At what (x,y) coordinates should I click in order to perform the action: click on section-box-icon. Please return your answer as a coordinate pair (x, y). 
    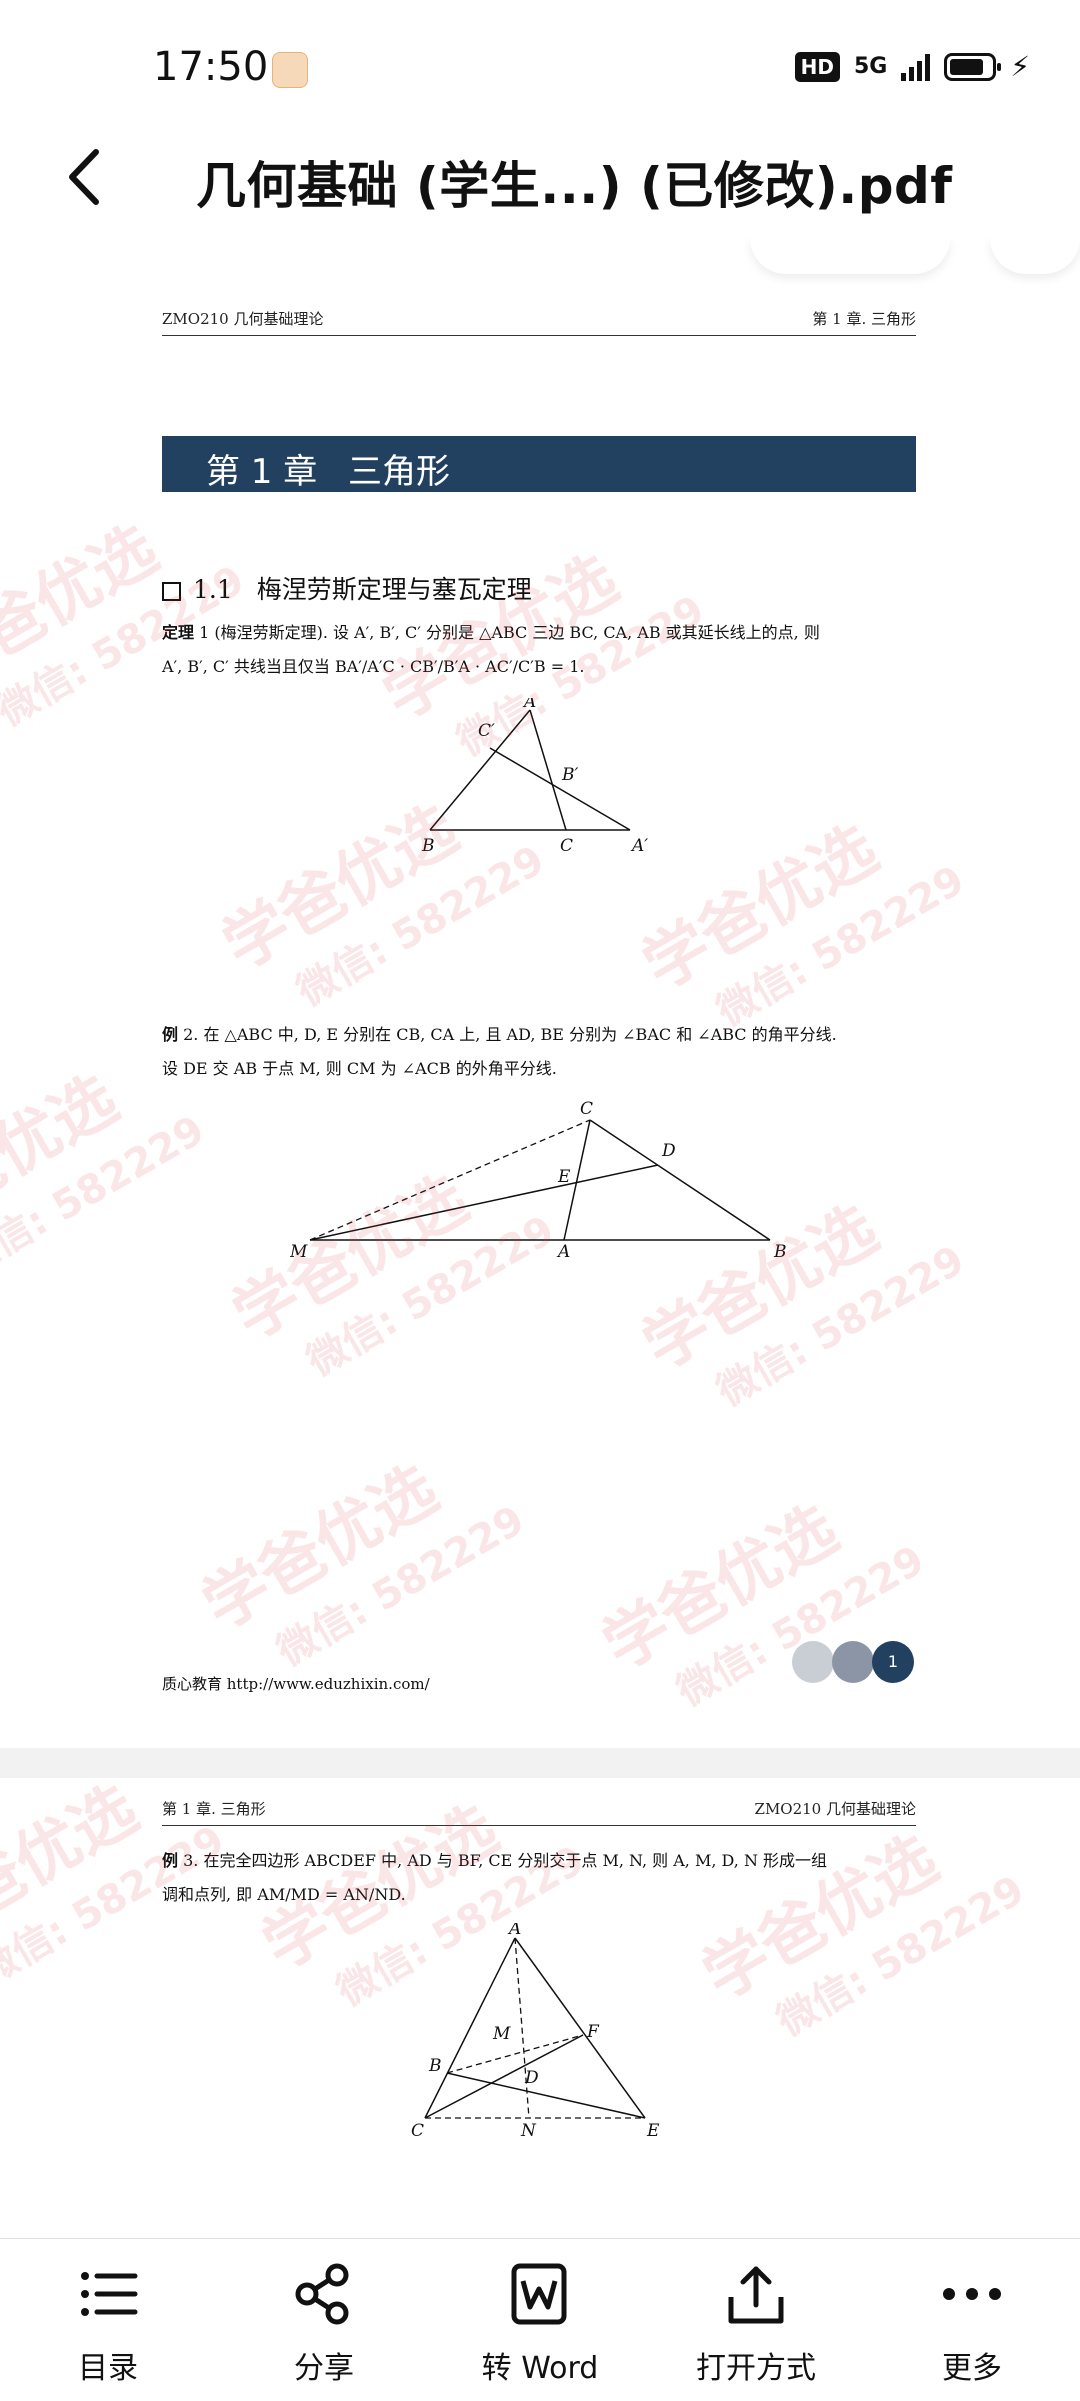
    Looking at the image, I should click on (171, 591).